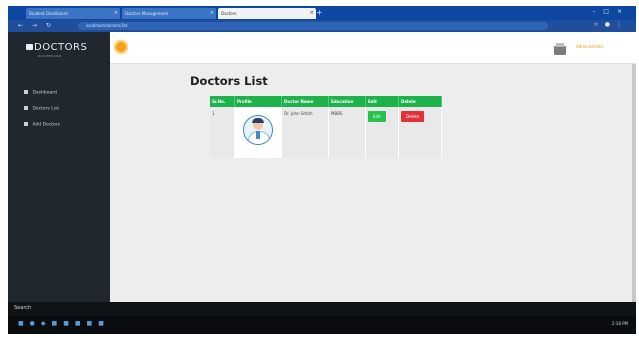  Describe the element at coordinates (610, 24) in the screenshot. I see `extension-icons: ☆●⋮` at that location.